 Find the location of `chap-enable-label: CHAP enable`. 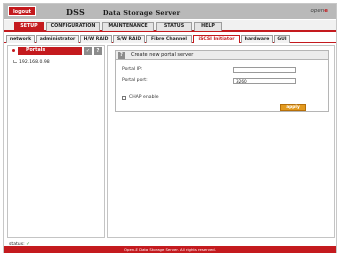

chap-enable-label: CHAP enable is located at coordinates (144, 97).